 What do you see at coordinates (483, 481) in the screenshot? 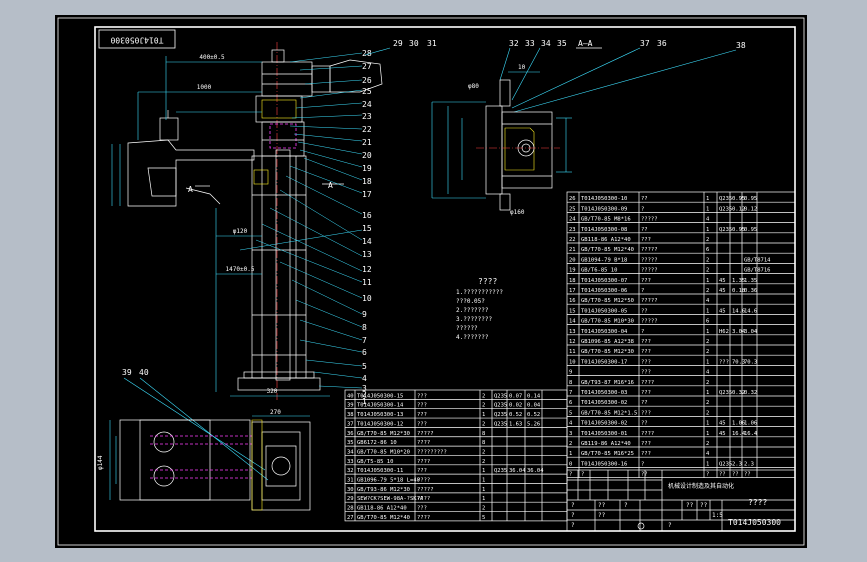
I see `bom-lower-cell: 1` at bounding box center [483, 481].